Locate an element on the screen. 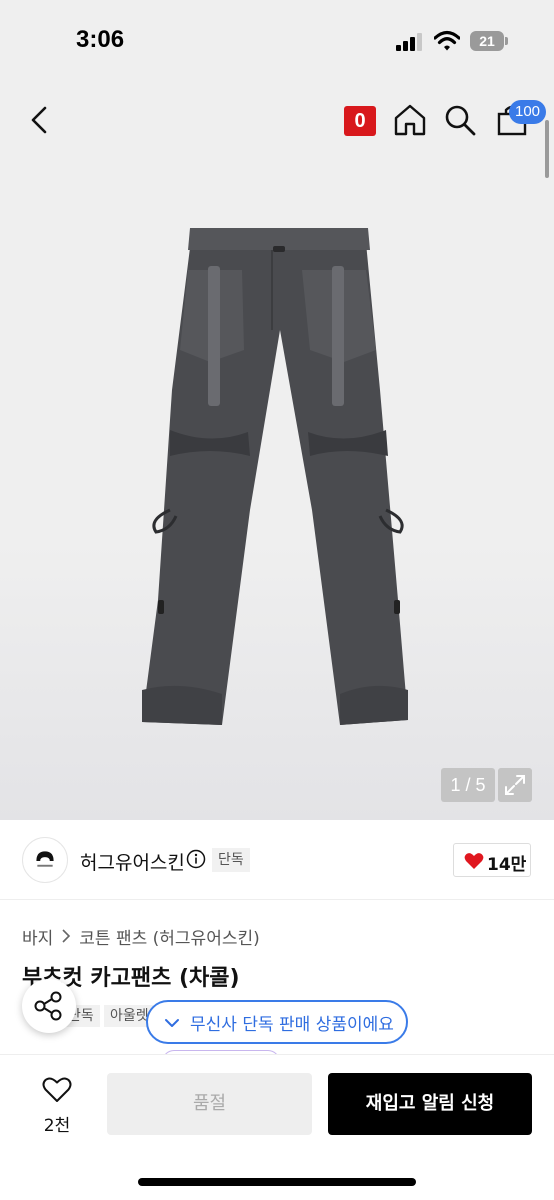 This screenshot has width=554, height=1200. battery-icon: 21 is located at coordinates (489, 41).